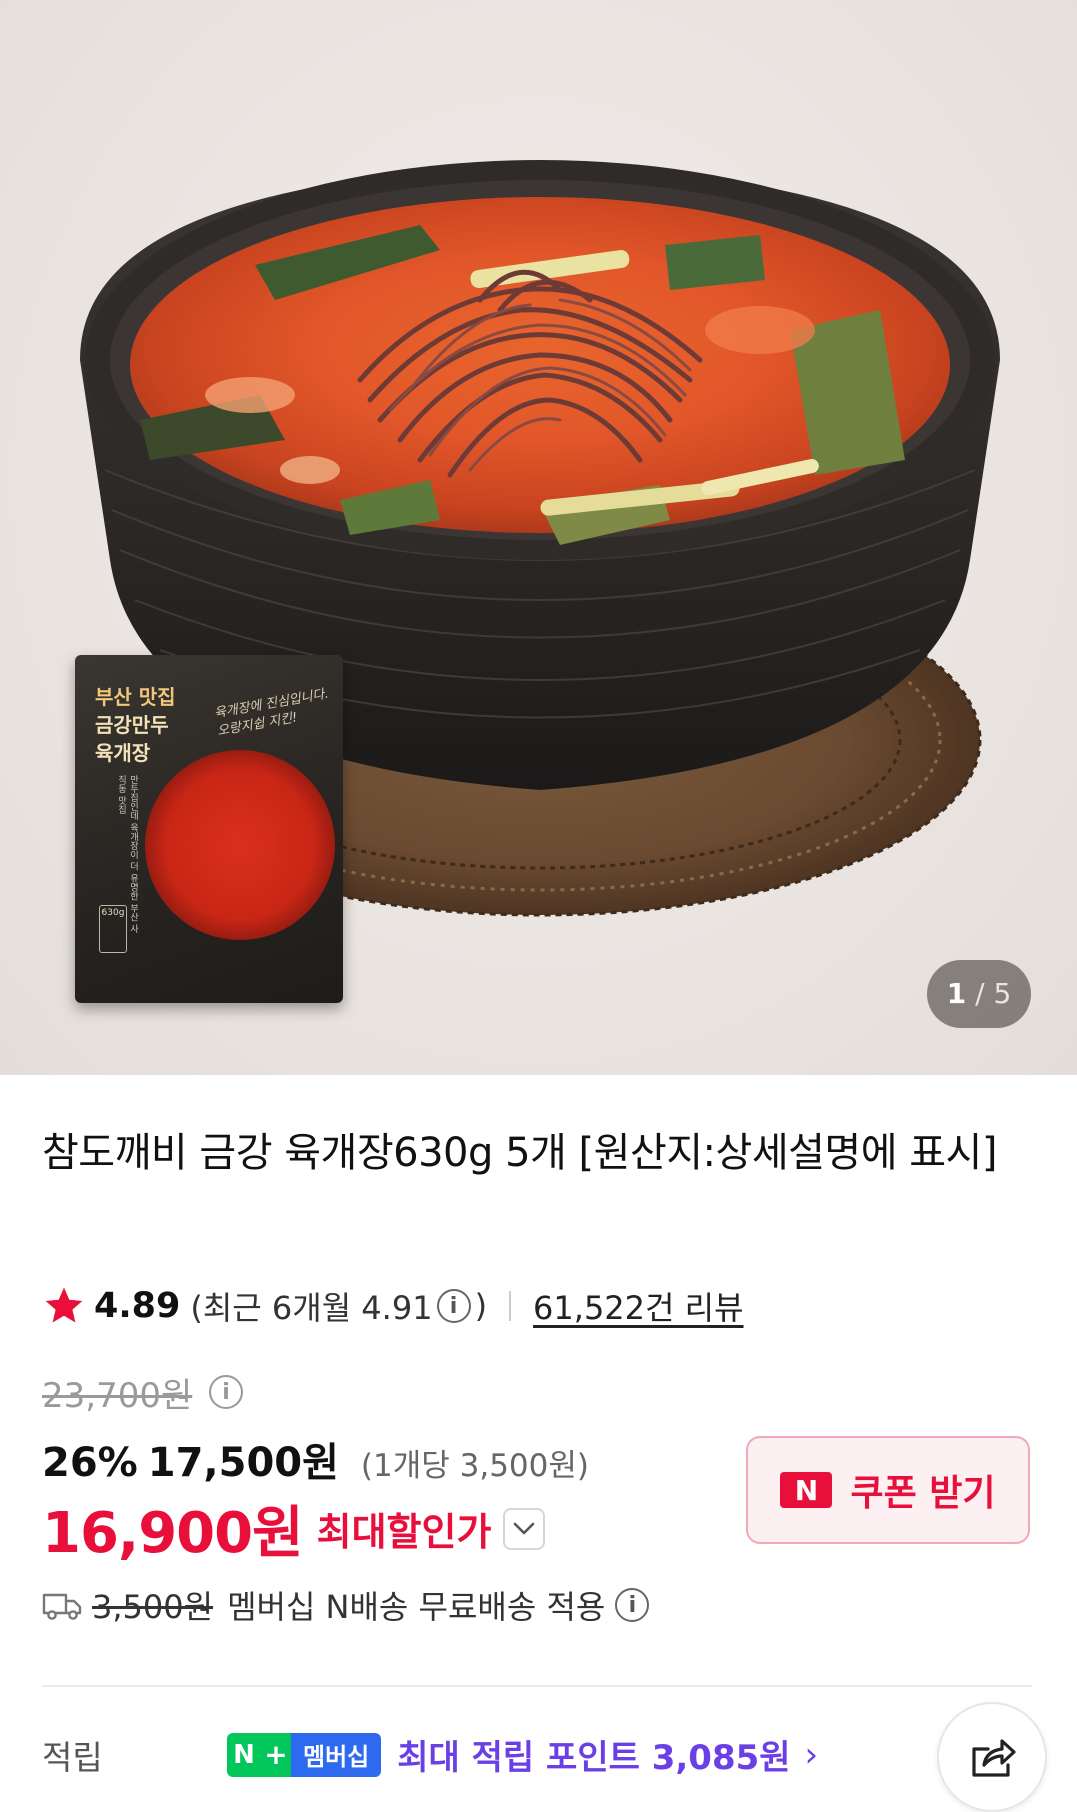 This screenshot has height=1812, width=1077. What do you see at coordinates (243, 1463) in the screenshot?
I see `sale-price: 17,500원` at bounding box center [243, 1463].